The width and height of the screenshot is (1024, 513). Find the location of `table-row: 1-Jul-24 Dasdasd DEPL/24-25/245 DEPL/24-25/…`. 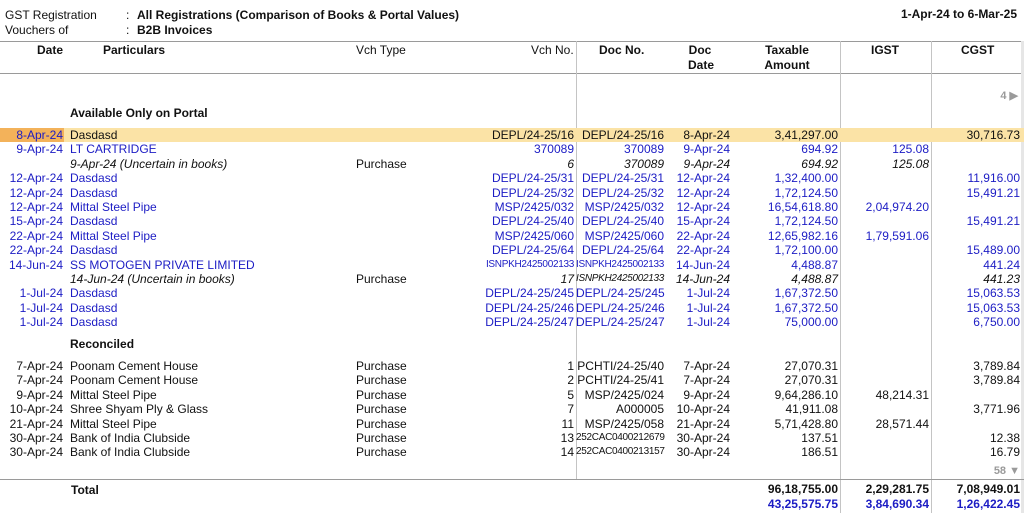

table-row: 1-Jul-24 Dasdasd DEPL/24-25/245 DEPL/24-25/… is located at coordinates (512, 293).